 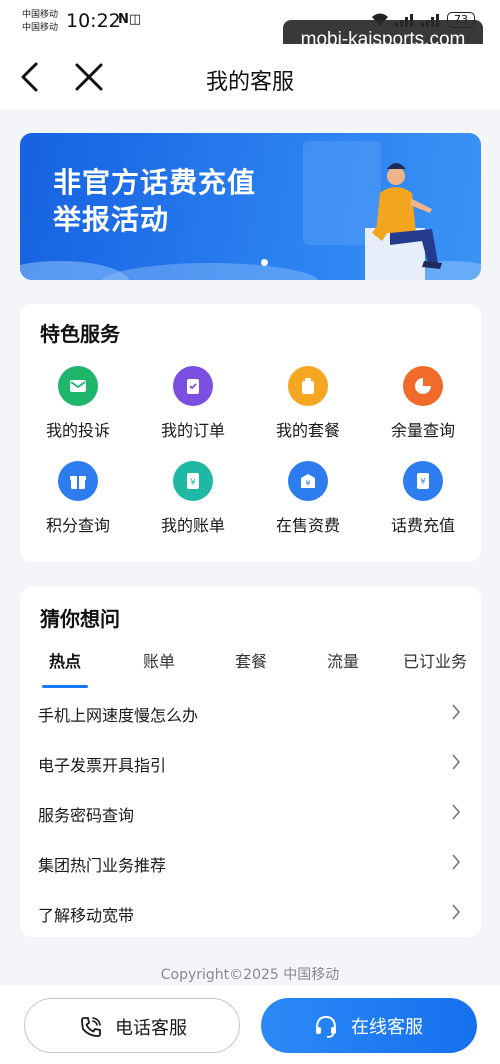 What do you see at coordinates (91, 1026) in the screenshot?
I see `phone-icon` at bounding box center [91, 1026].